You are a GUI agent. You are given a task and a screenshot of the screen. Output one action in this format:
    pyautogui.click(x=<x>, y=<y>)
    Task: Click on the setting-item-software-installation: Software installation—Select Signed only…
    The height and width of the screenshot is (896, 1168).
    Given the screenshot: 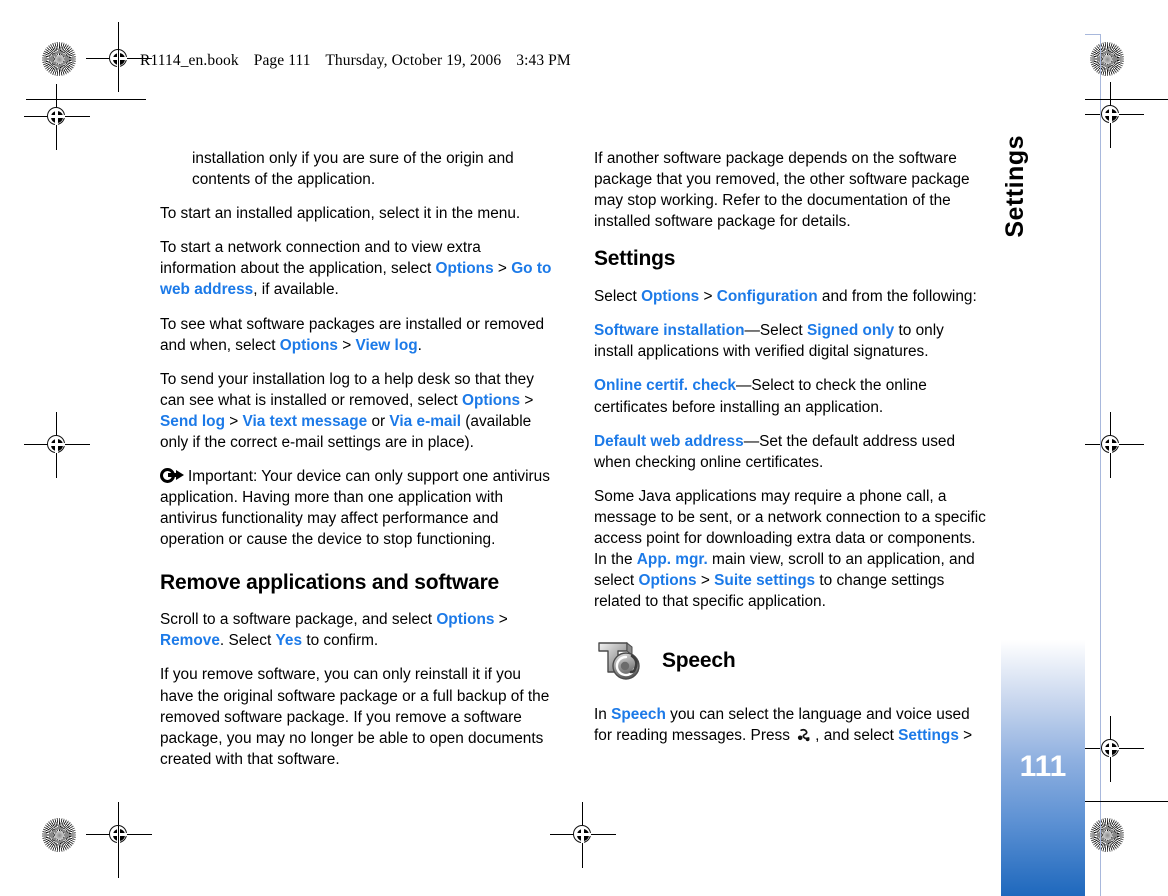 What is the action you would take?
    pyautogui.click(x=769, y=341)
    